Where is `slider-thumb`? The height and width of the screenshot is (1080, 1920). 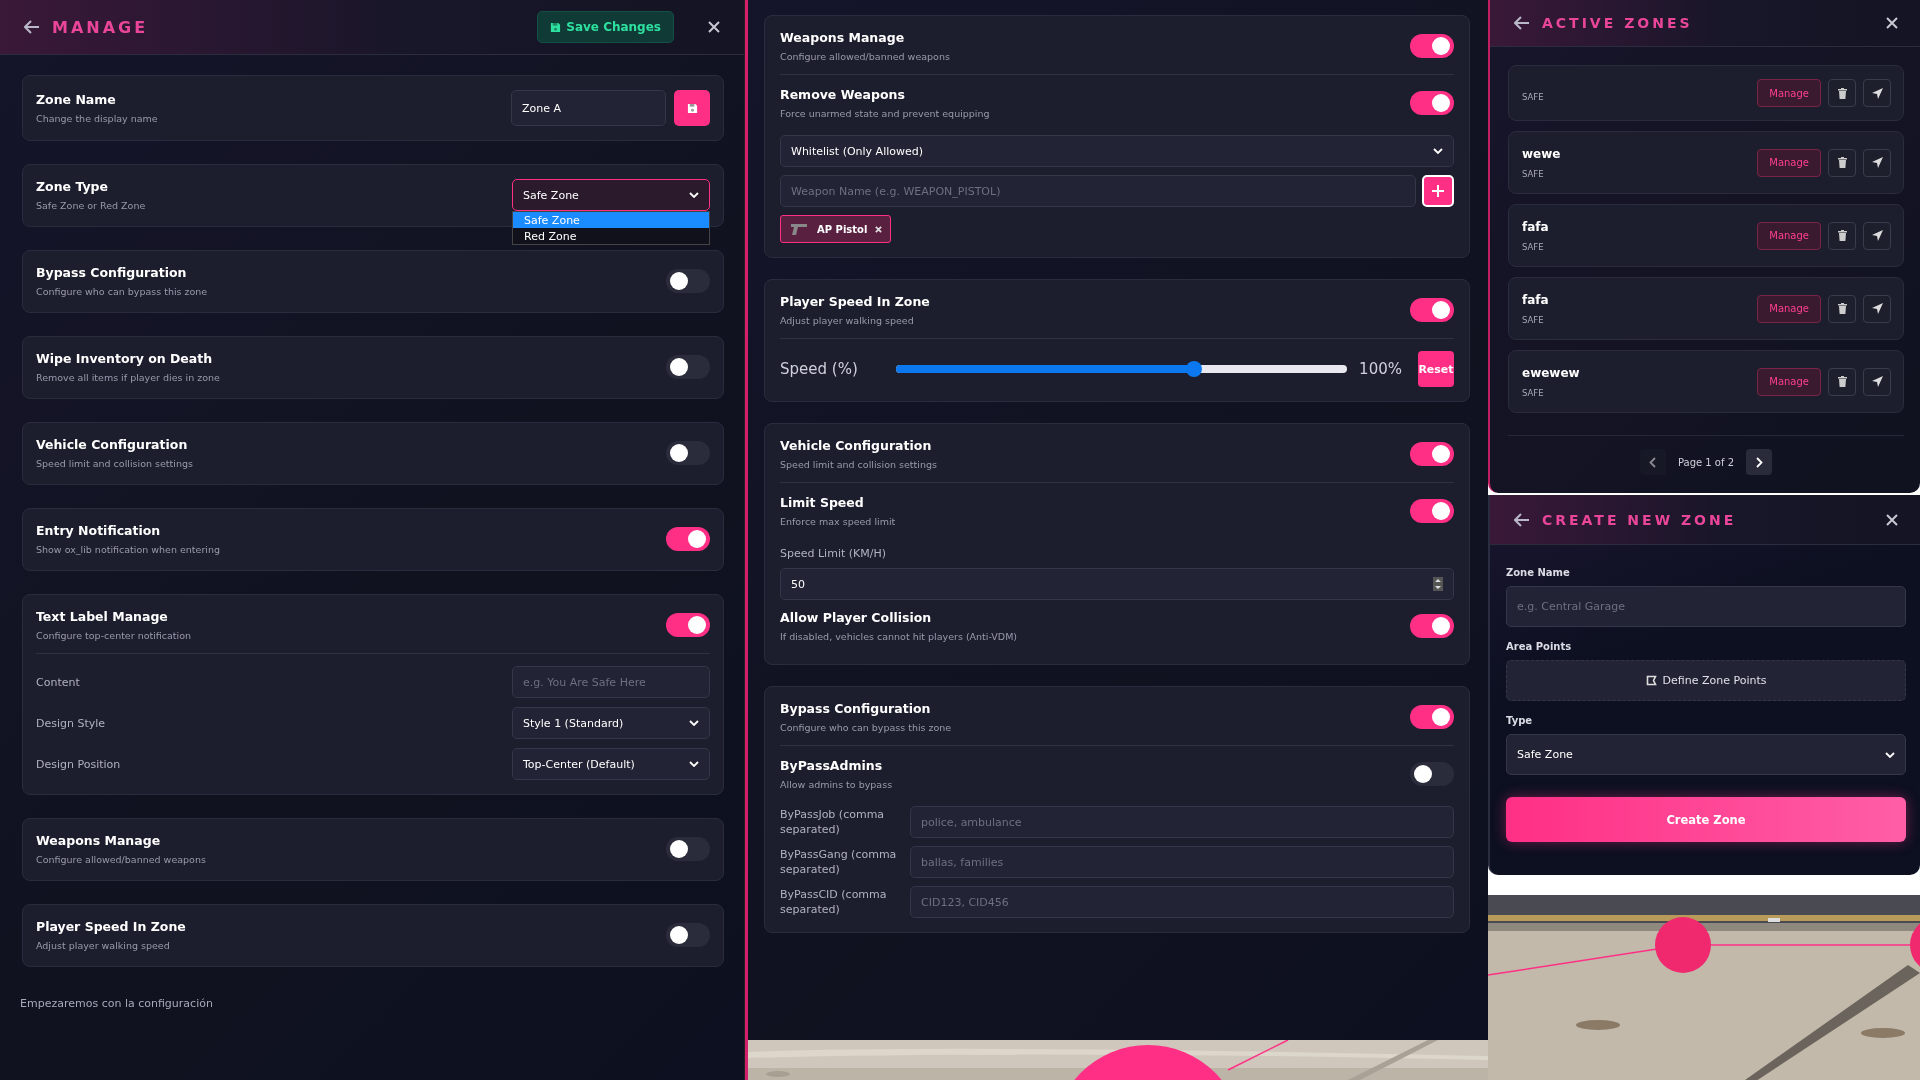
slider-thumb is located at coordinates (1193, 369).